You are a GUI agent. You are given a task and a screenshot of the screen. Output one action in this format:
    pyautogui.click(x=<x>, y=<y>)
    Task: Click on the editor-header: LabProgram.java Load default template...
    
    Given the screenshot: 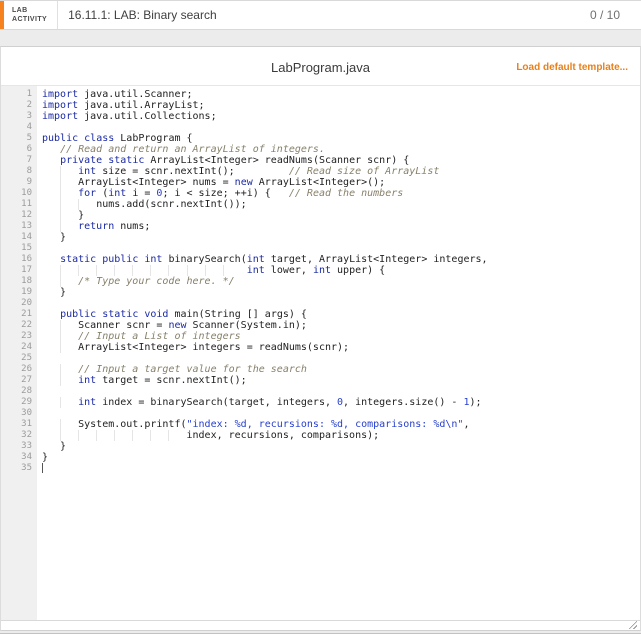 What is the action you would take?
    pyautogui.click(x=320, y=66)
    